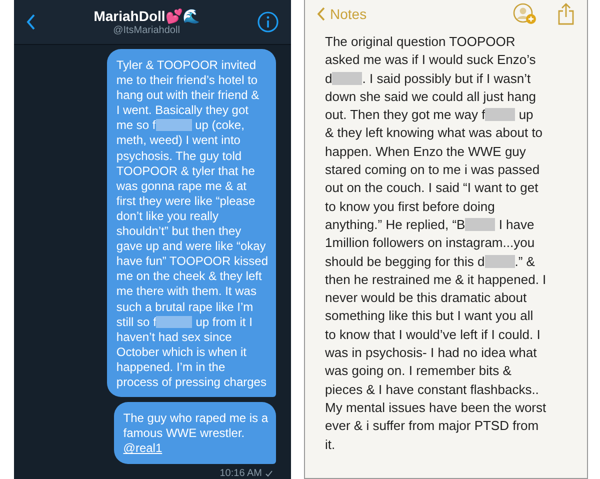 Image resolution: width=600 pixels, height=479 pixels. What do you see at coordinates (31, 22) in the screenshot?
I see `back-icon` at bounding box center [31, 22].